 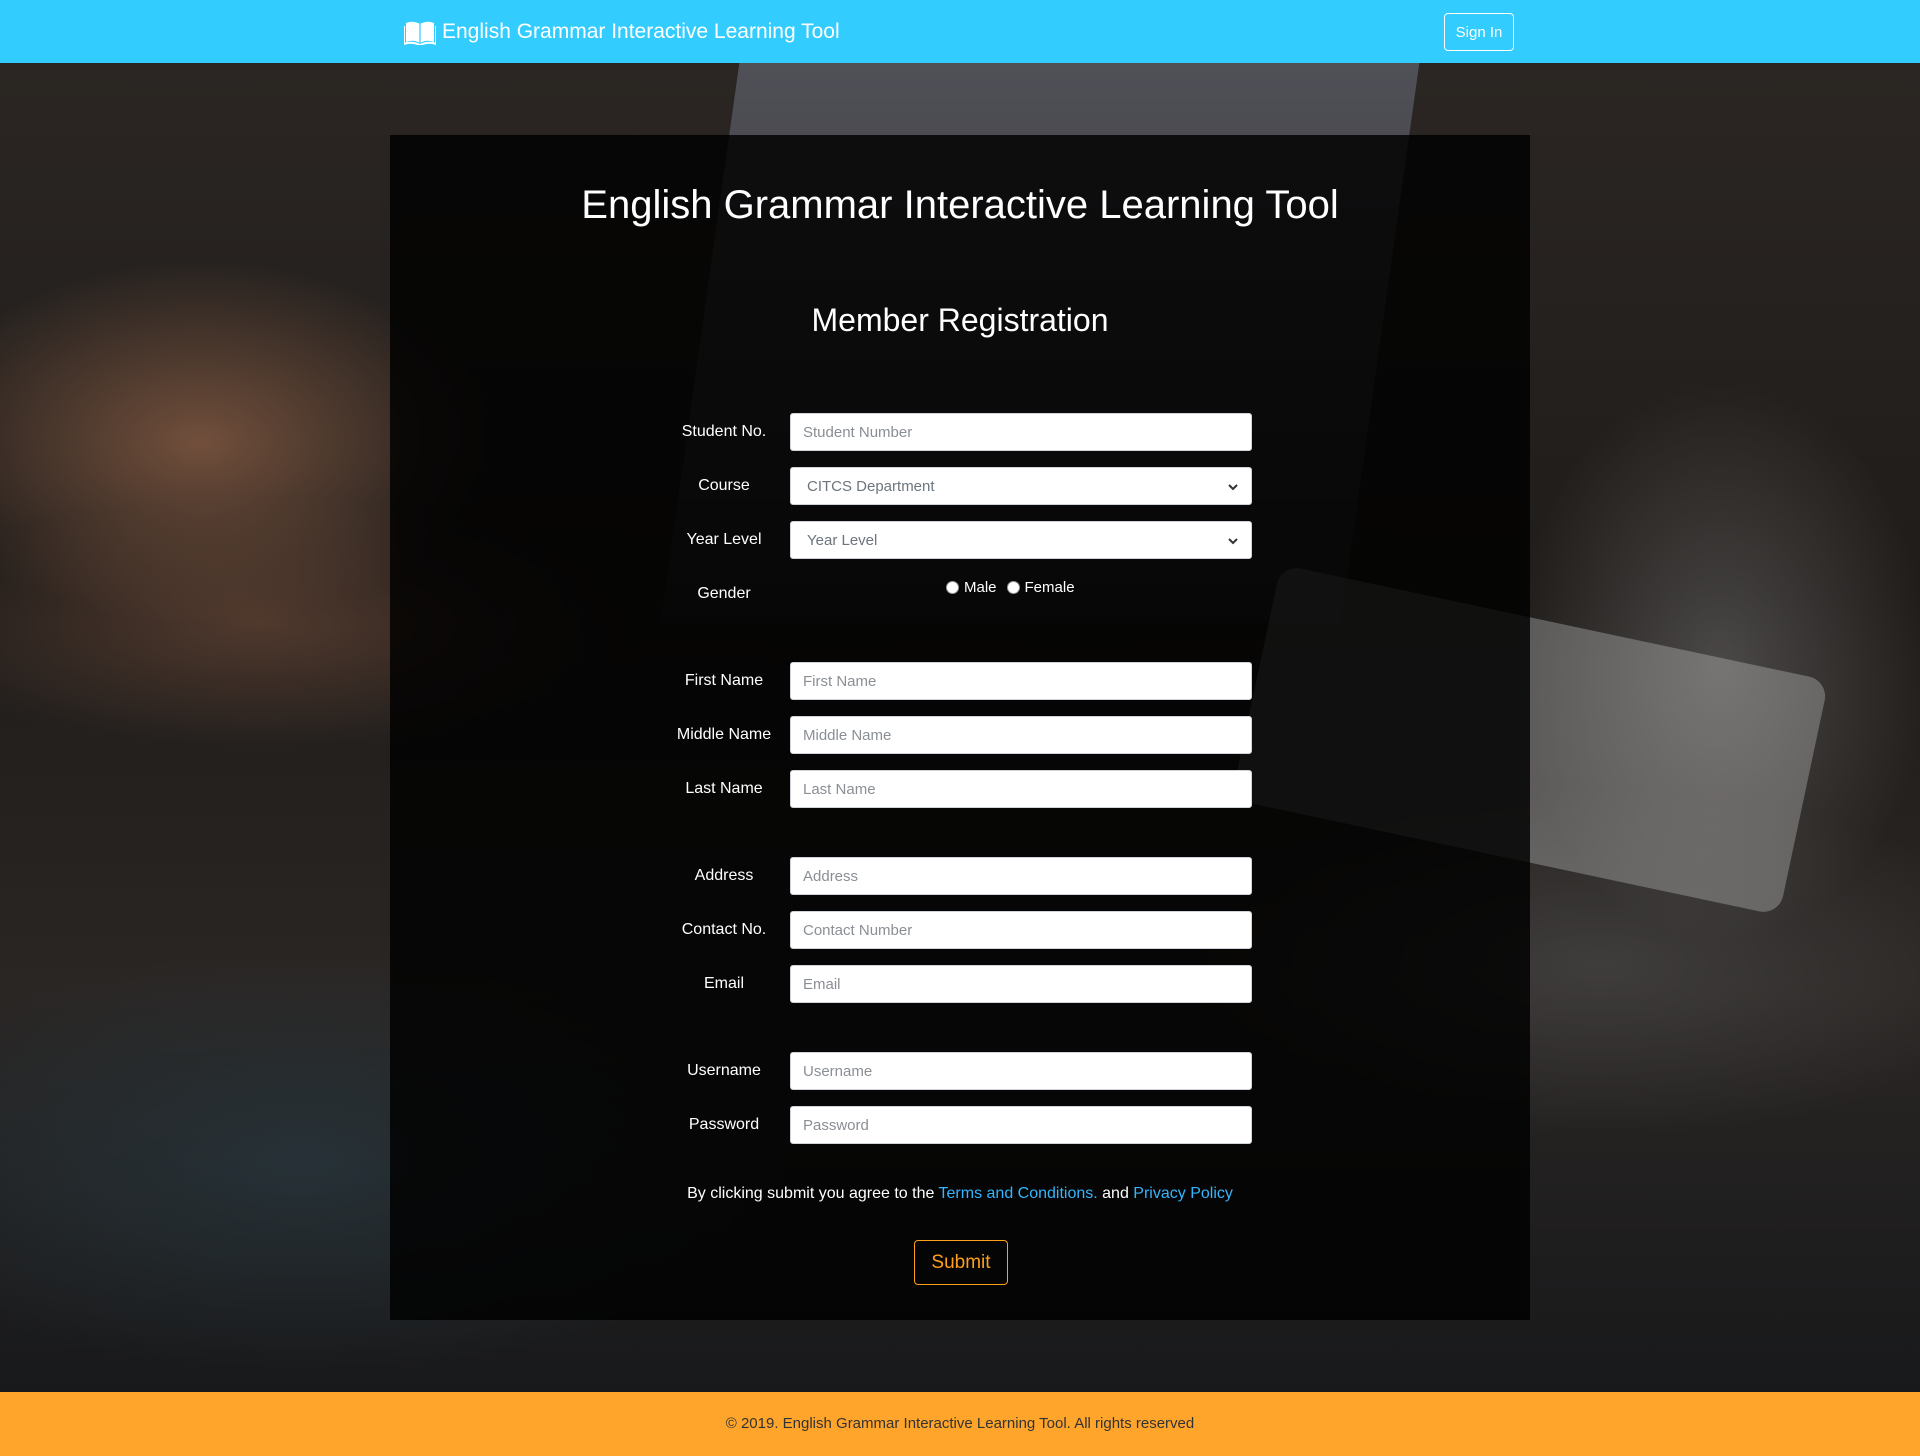 I want to click on sign-in-button: Sign In, so click(x=1479, y=32).